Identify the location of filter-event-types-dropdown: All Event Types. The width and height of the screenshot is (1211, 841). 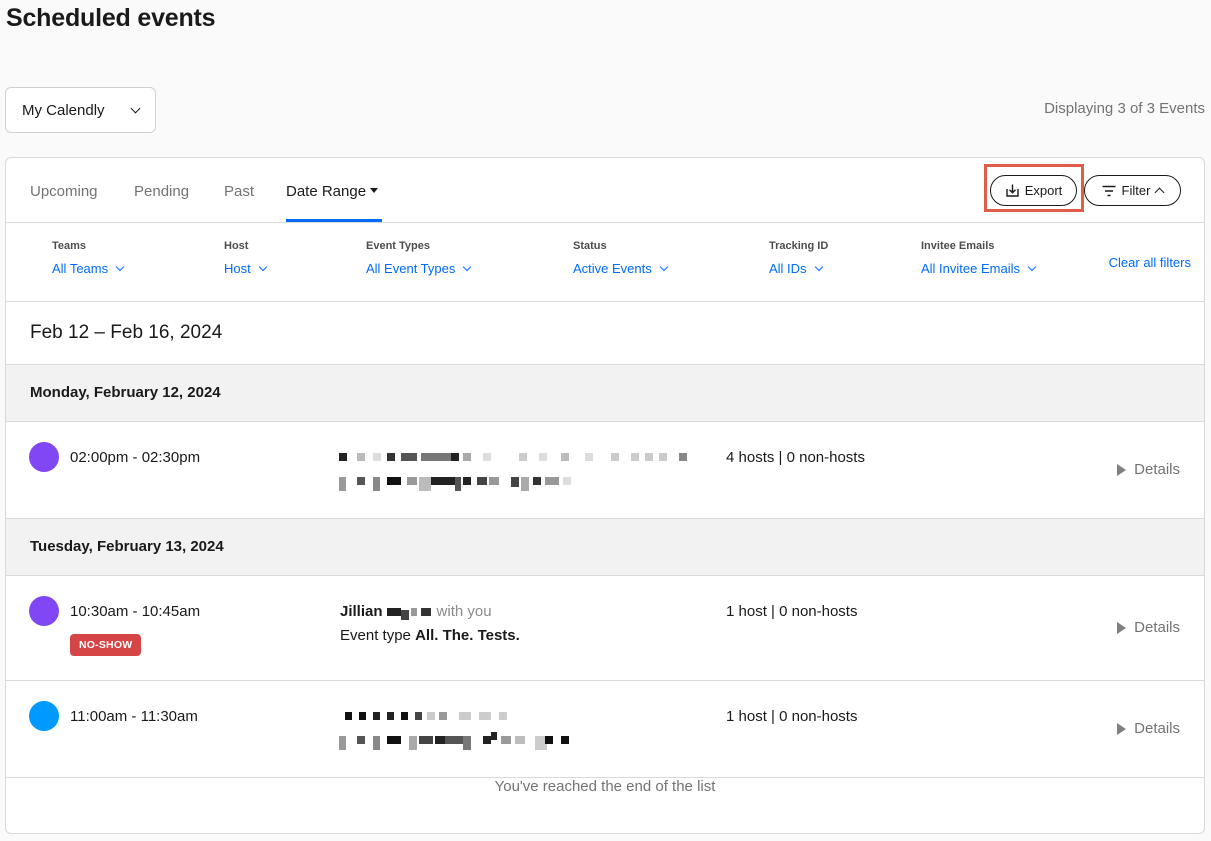
(419, 268).